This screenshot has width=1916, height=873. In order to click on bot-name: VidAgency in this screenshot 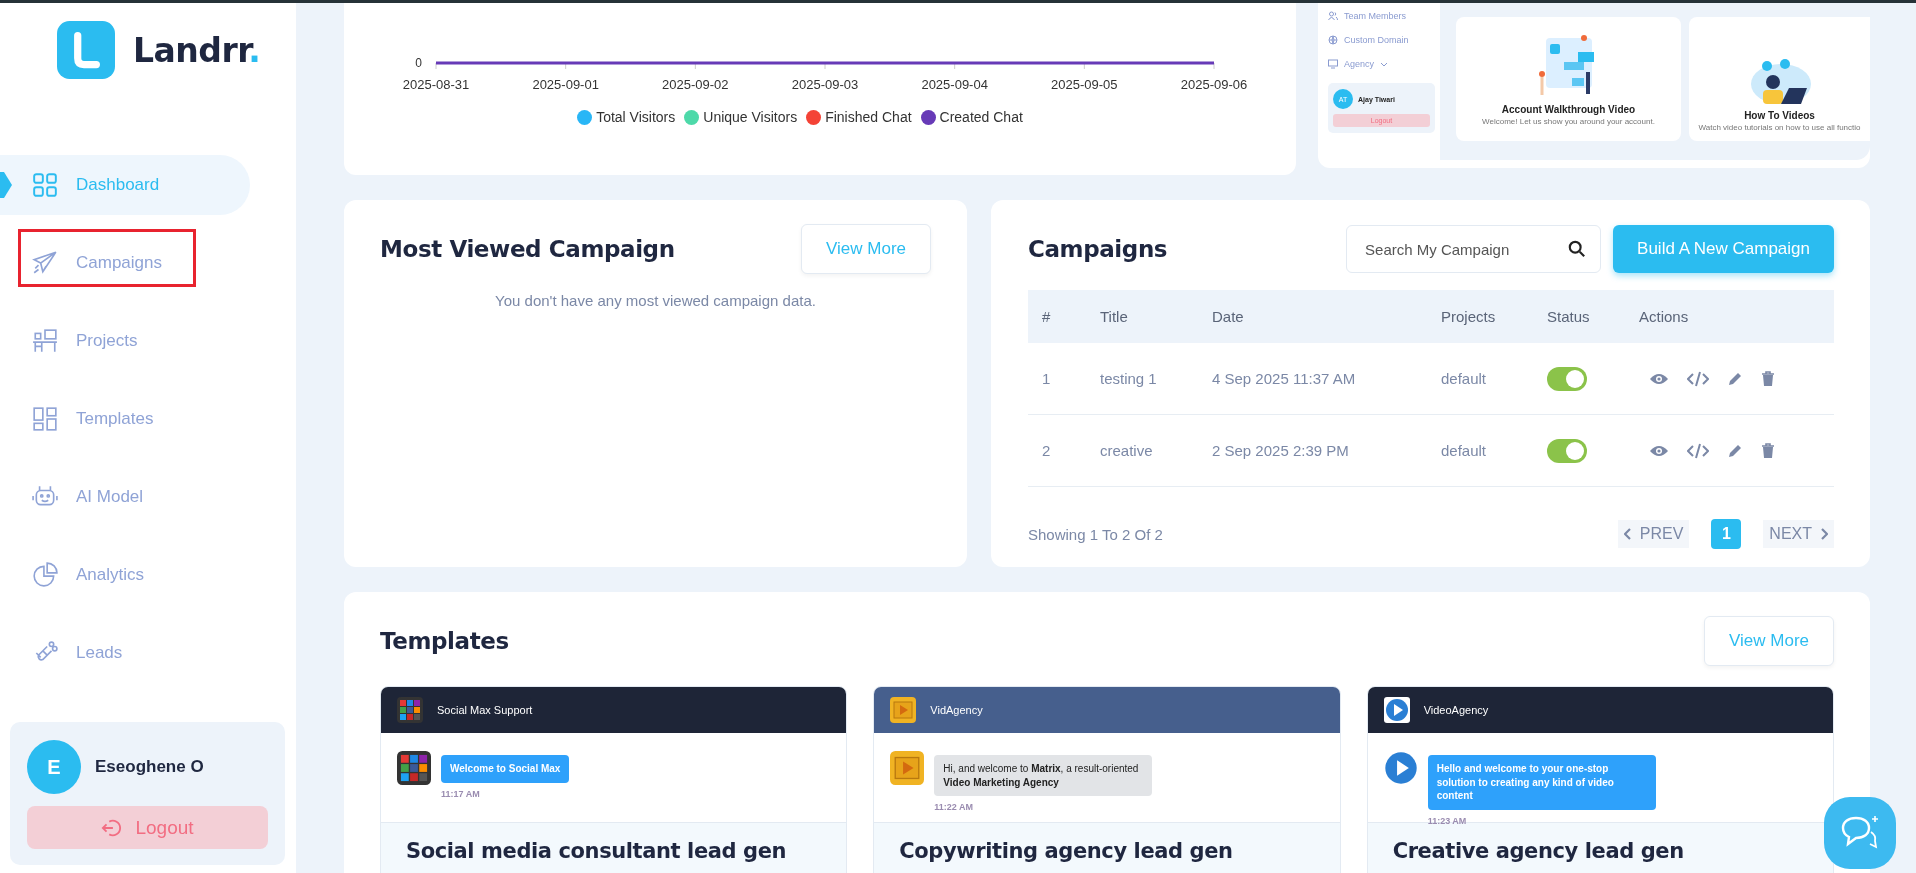, I will do `click(956, 710)`.